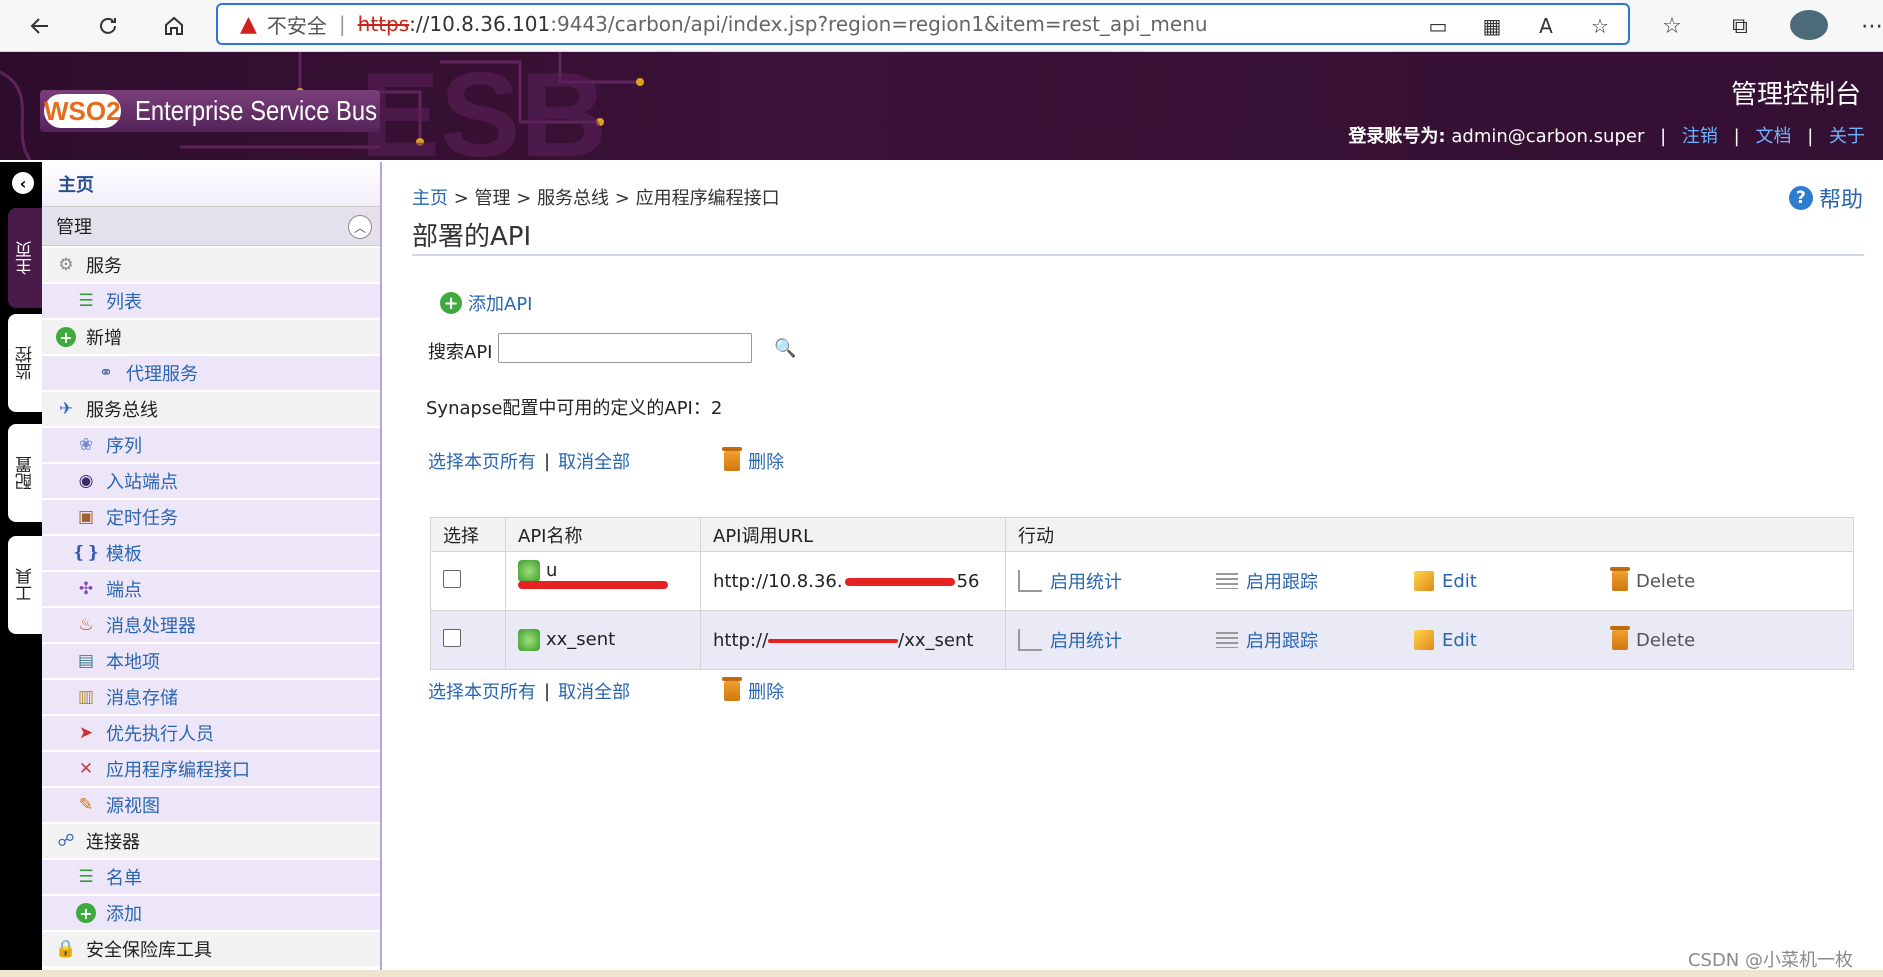  Describe the element at coordinates (106, 373) in the screenshot. I see `proxy-icon: ⚭` at that location.